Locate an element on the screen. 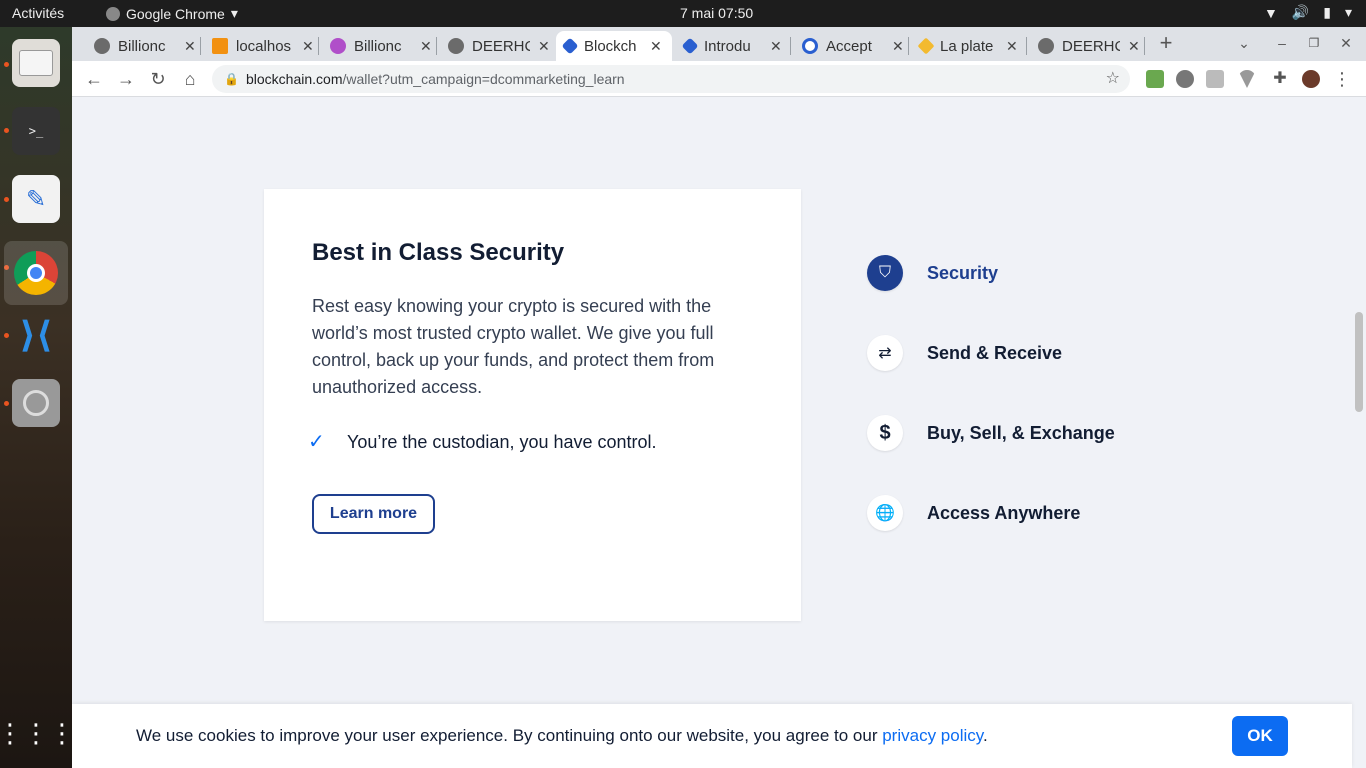 The width and height of the screenshot is (1366, 768). tab-7: Accept ✕ is located at coordinates (853, 46).